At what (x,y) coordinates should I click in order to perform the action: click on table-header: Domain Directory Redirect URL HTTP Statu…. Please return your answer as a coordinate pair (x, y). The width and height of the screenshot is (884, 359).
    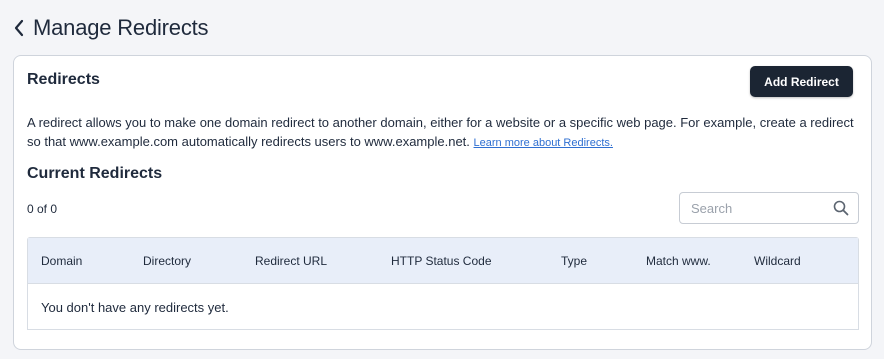
    Looking at the image, I should click on (443, 261).